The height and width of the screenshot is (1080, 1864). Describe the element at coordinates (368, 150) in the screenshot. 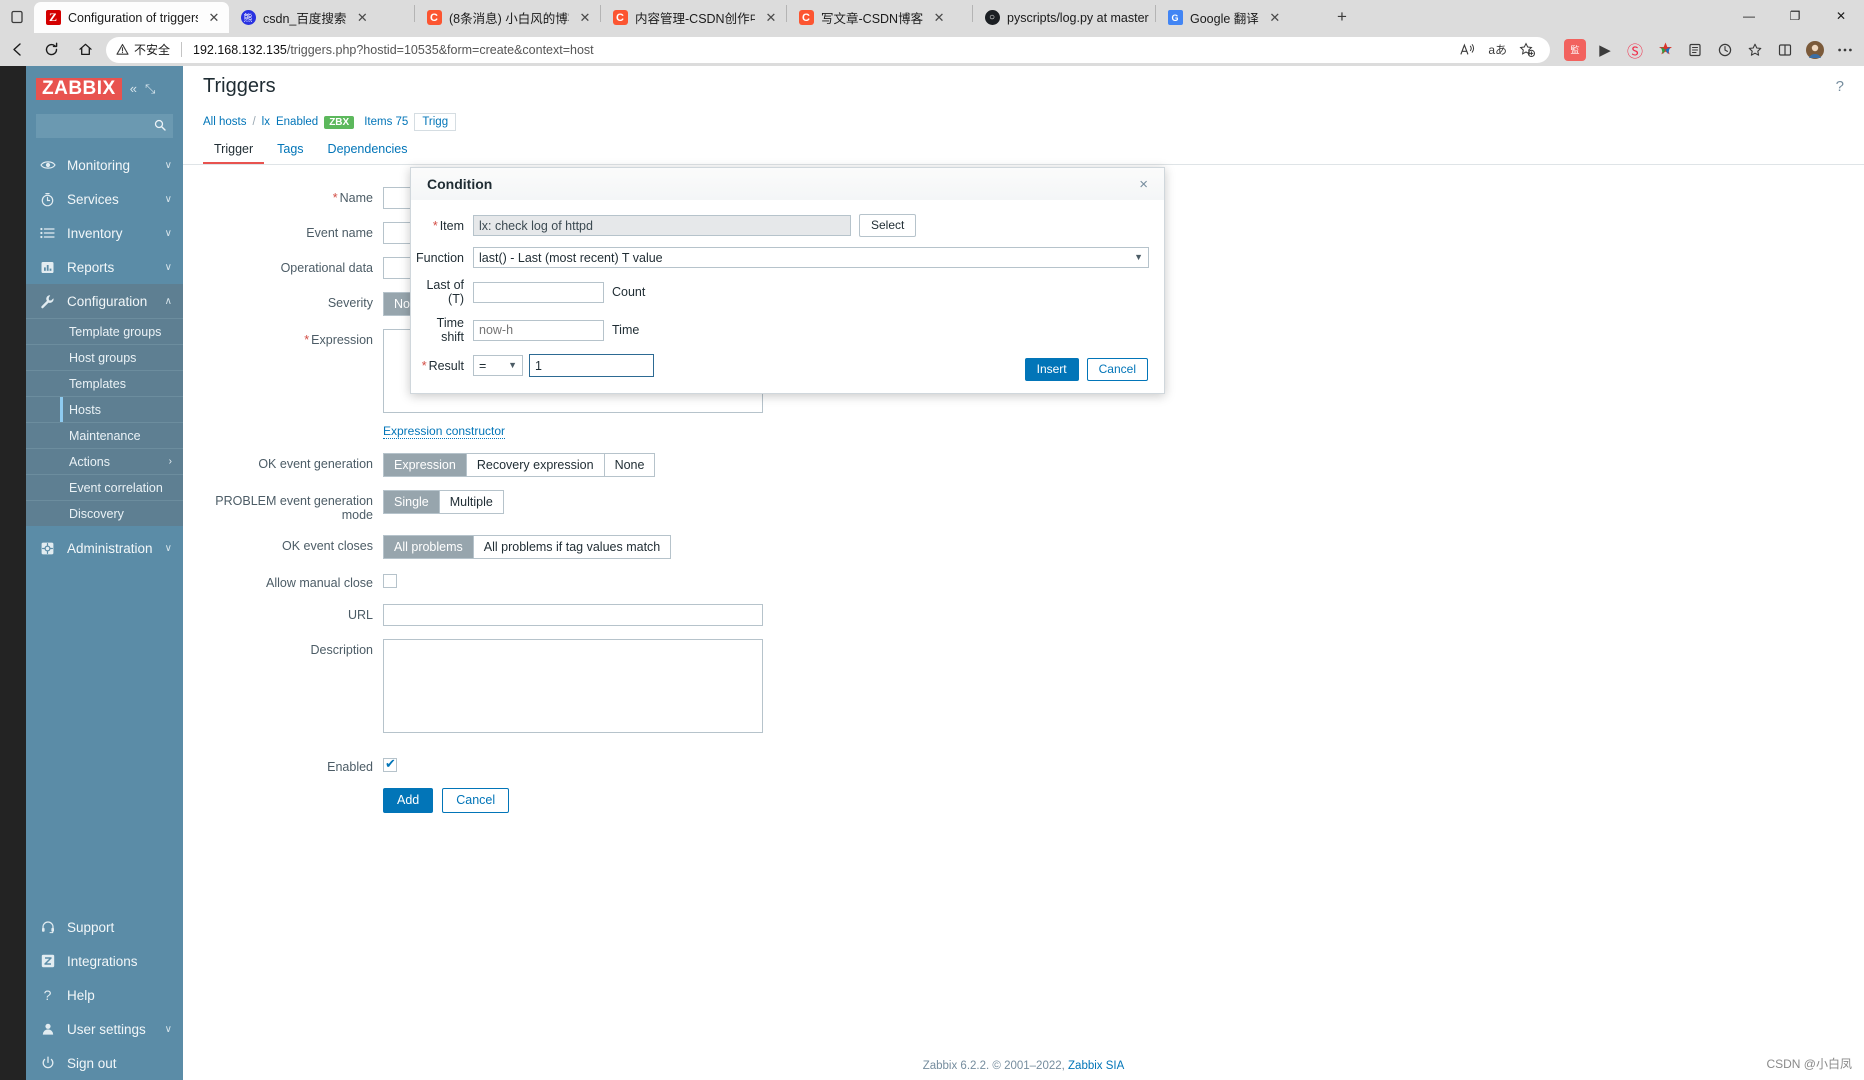

I see `tab-dependencies: Dependencies` at that location.